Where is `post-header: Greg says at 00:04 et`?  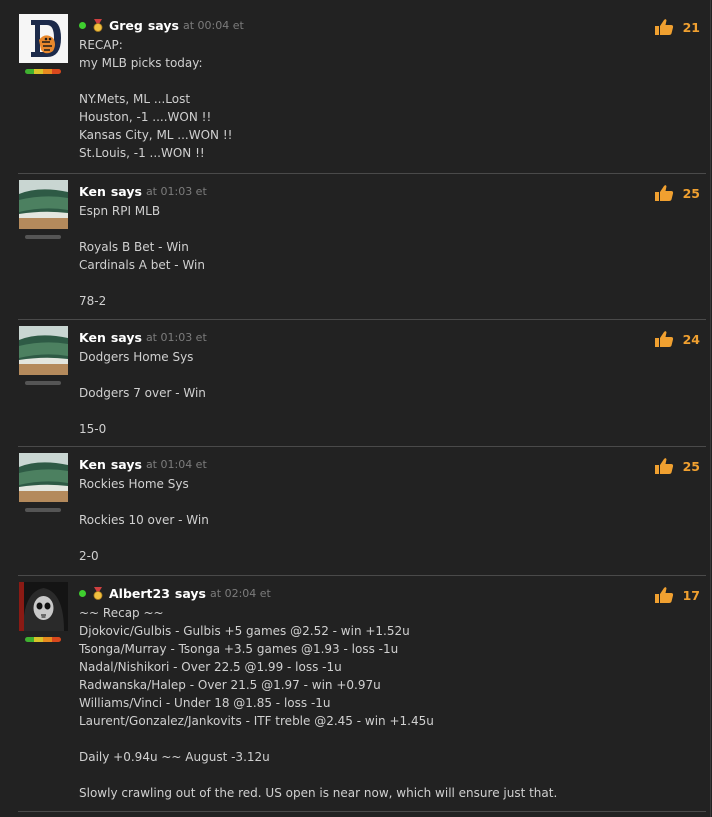
post-header: Greg says at 00:04 et is located at coordinates (161, 25).